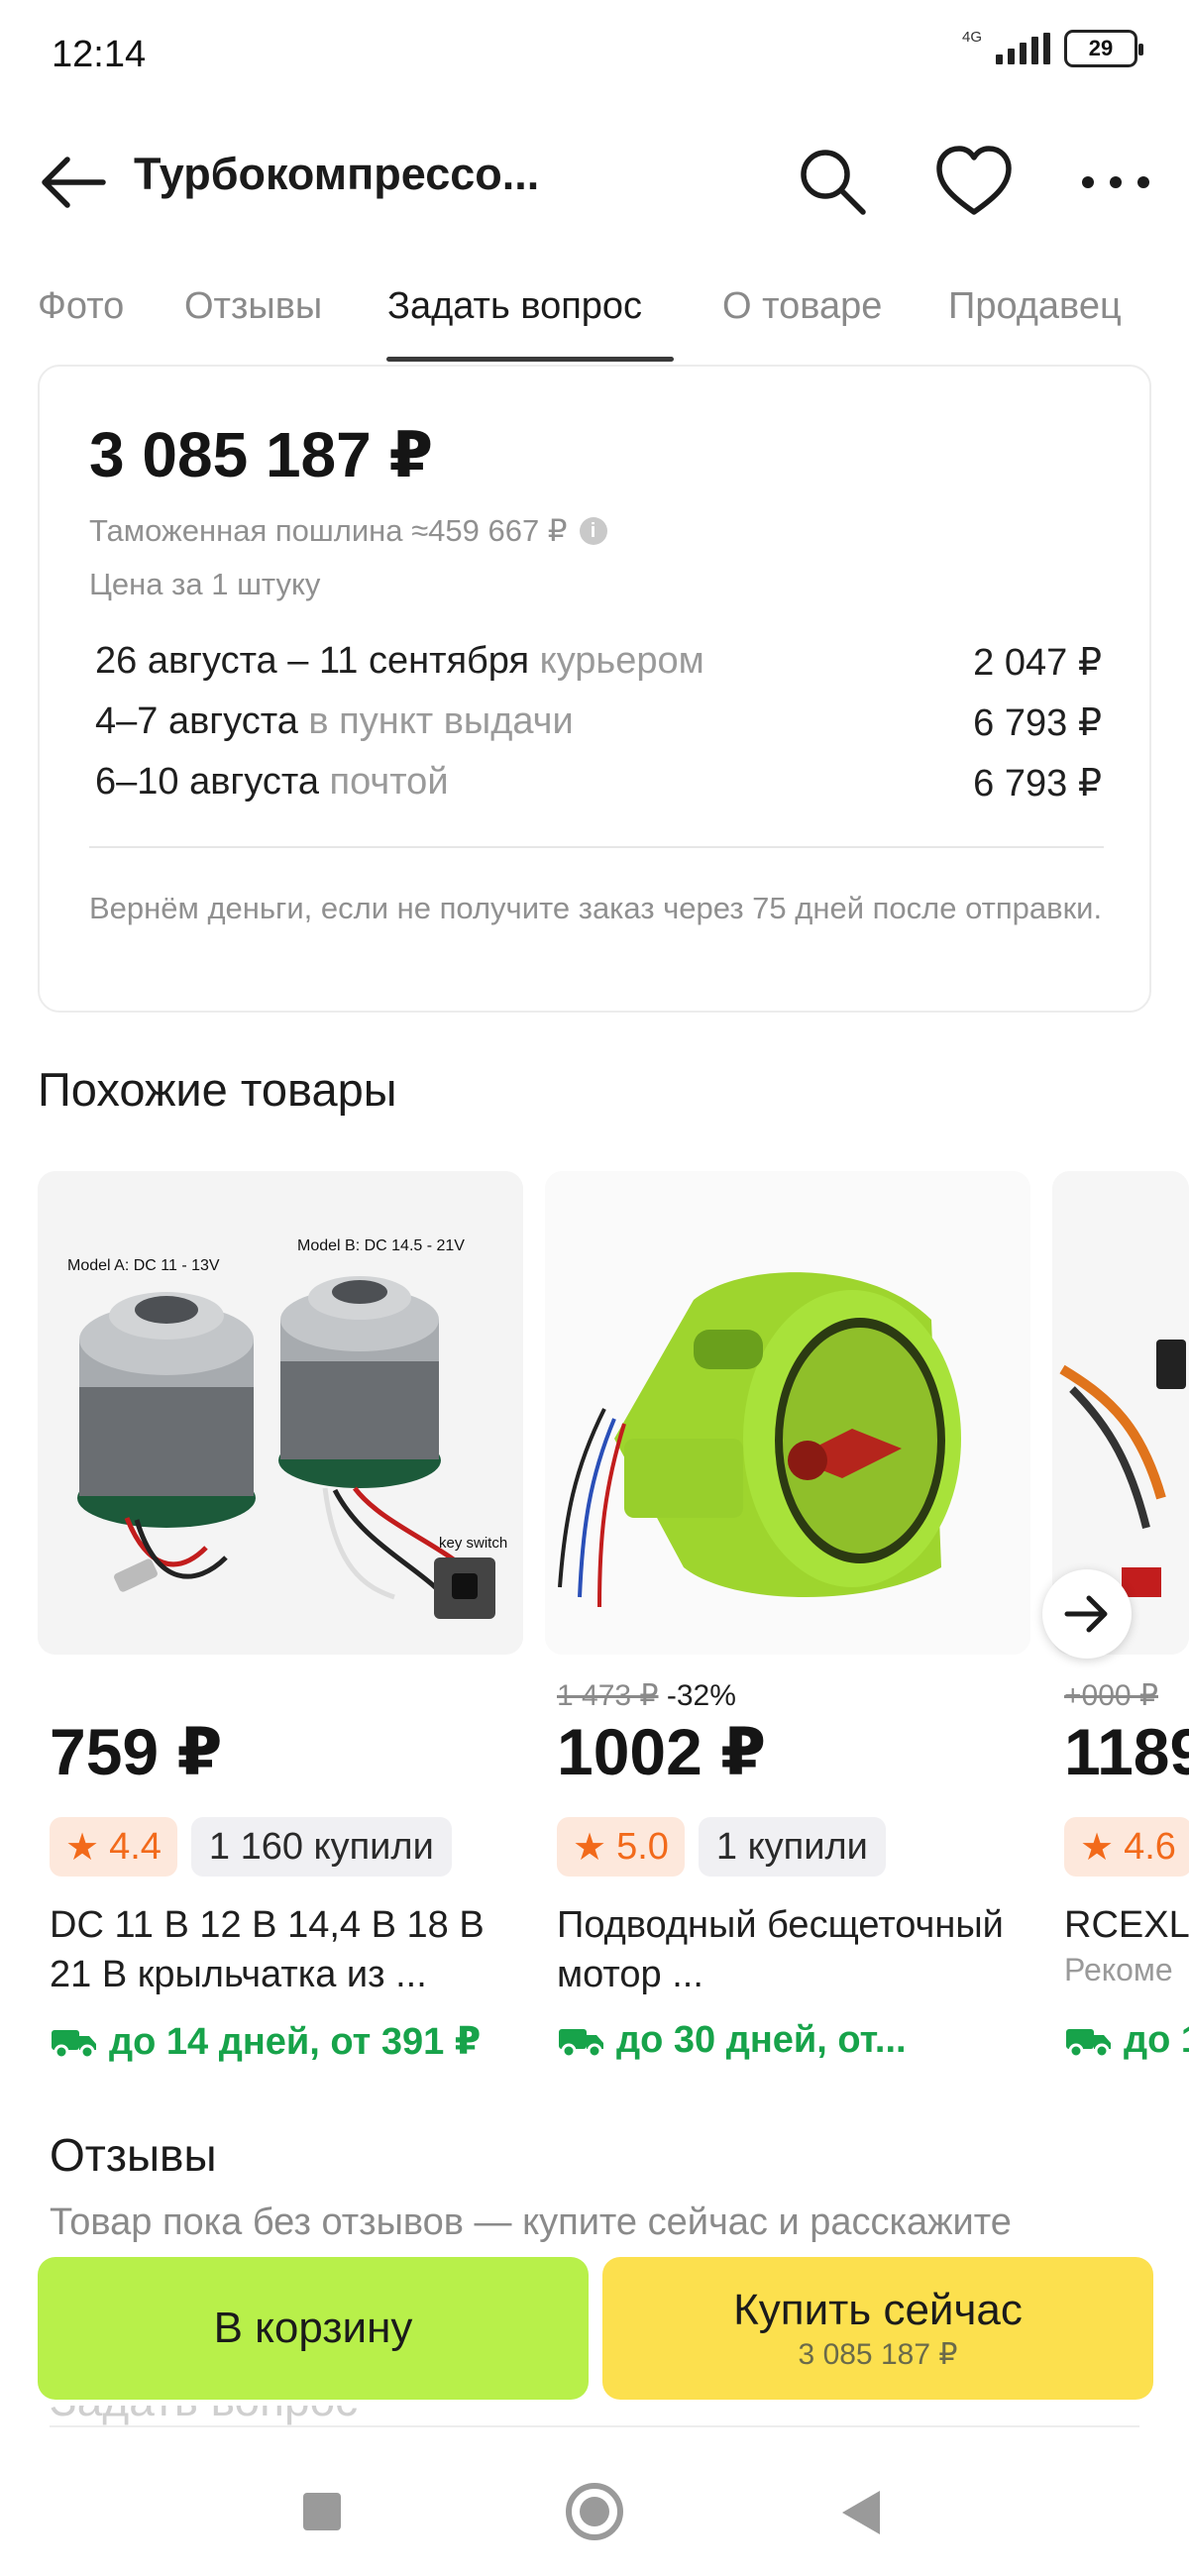 Image resolution: width=1189 pixels, height=2576 pixels. What do you see at coordinates (205, 584) in the screenshot?
I see `price-per-unit: Цена за 1 штуку` at bounding box center [205, 584].